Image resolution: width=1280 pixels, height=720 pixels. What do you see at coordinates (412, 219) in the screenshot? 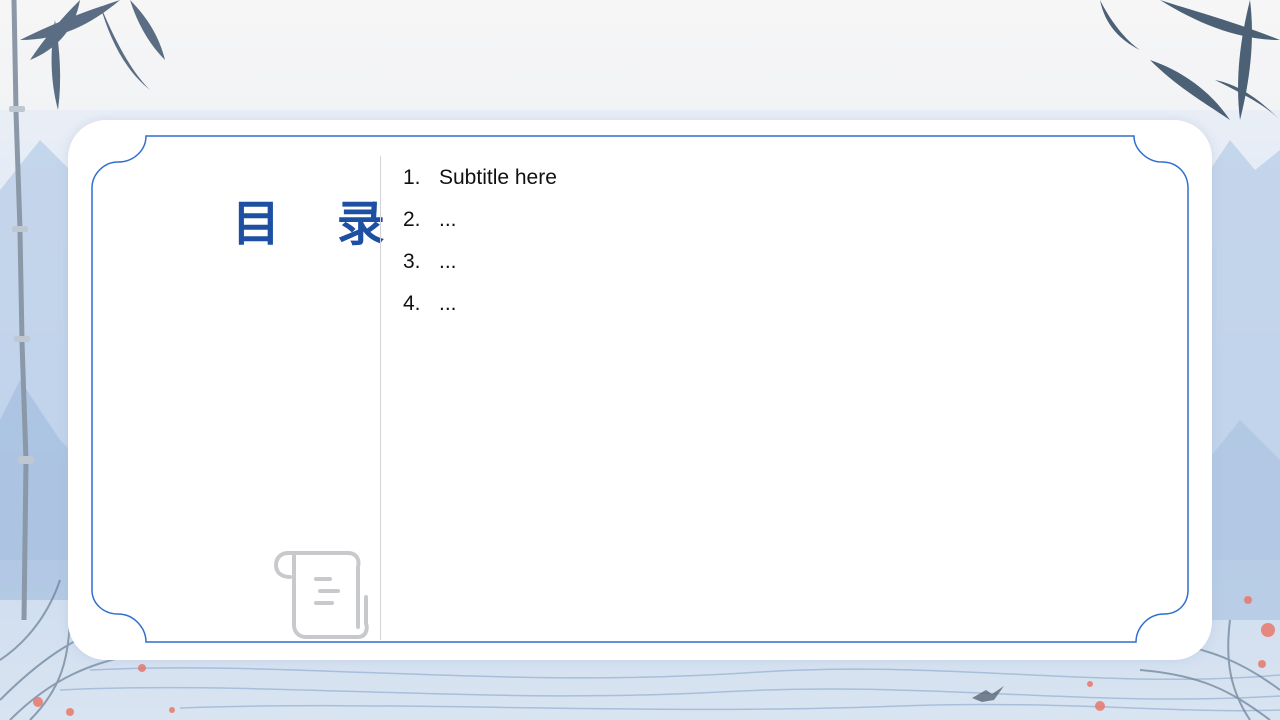
I see `toc-item-number: 2.` at bounding box center [412, 219].